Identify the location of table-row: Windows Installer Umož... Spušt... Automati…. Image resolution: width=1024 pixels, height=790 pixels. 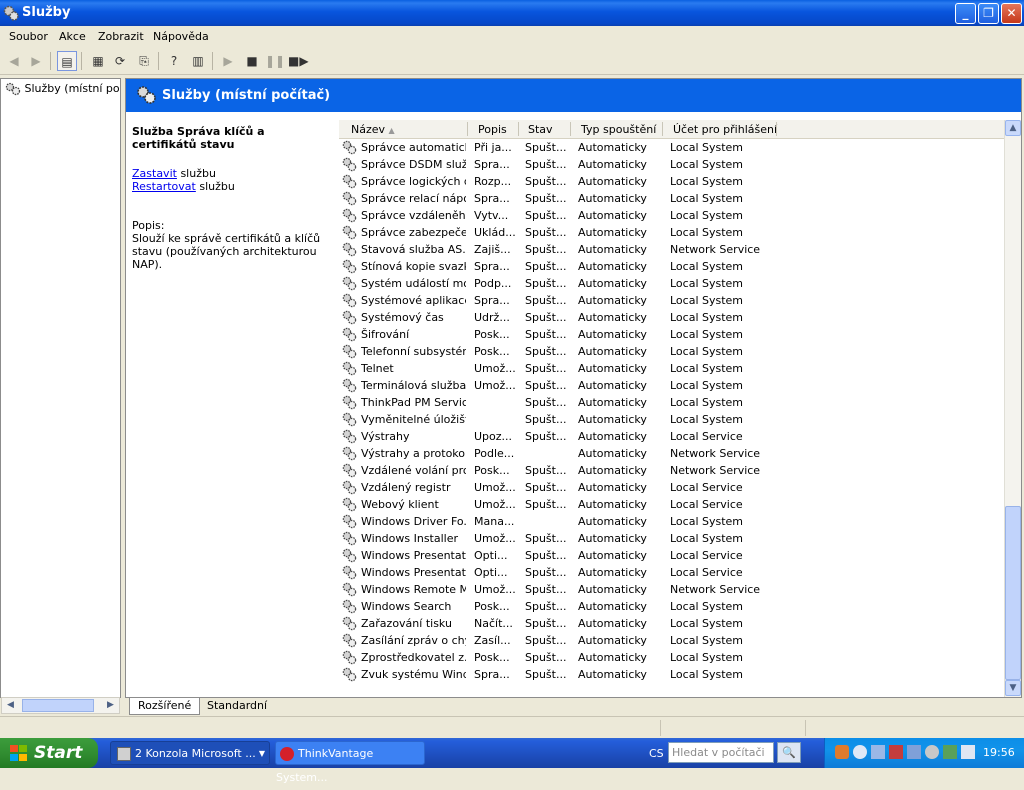
(671, 538).